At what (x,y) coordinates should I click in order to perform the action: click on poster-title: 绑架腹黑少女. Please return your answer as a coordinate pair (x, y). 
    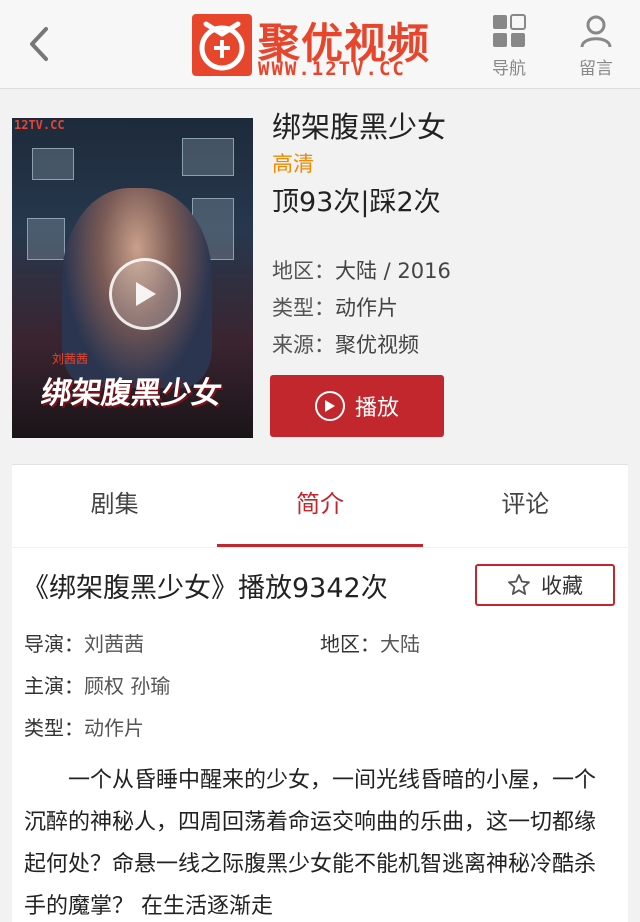
    Looking at the image, I should click on (131, 393).